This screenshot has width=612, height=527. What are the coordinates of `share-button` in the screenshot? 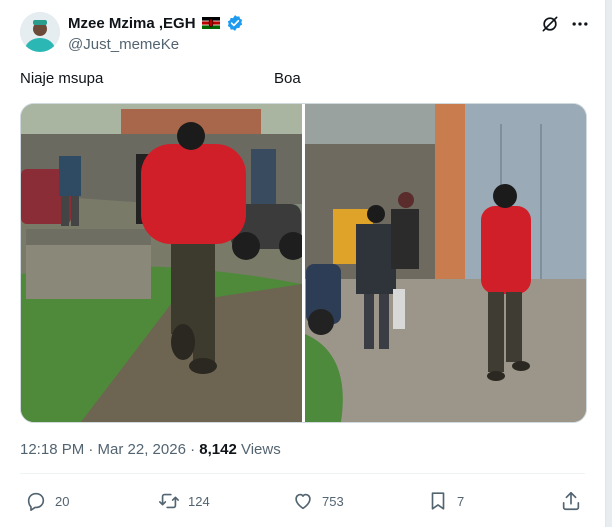 It's located at (571, 501).